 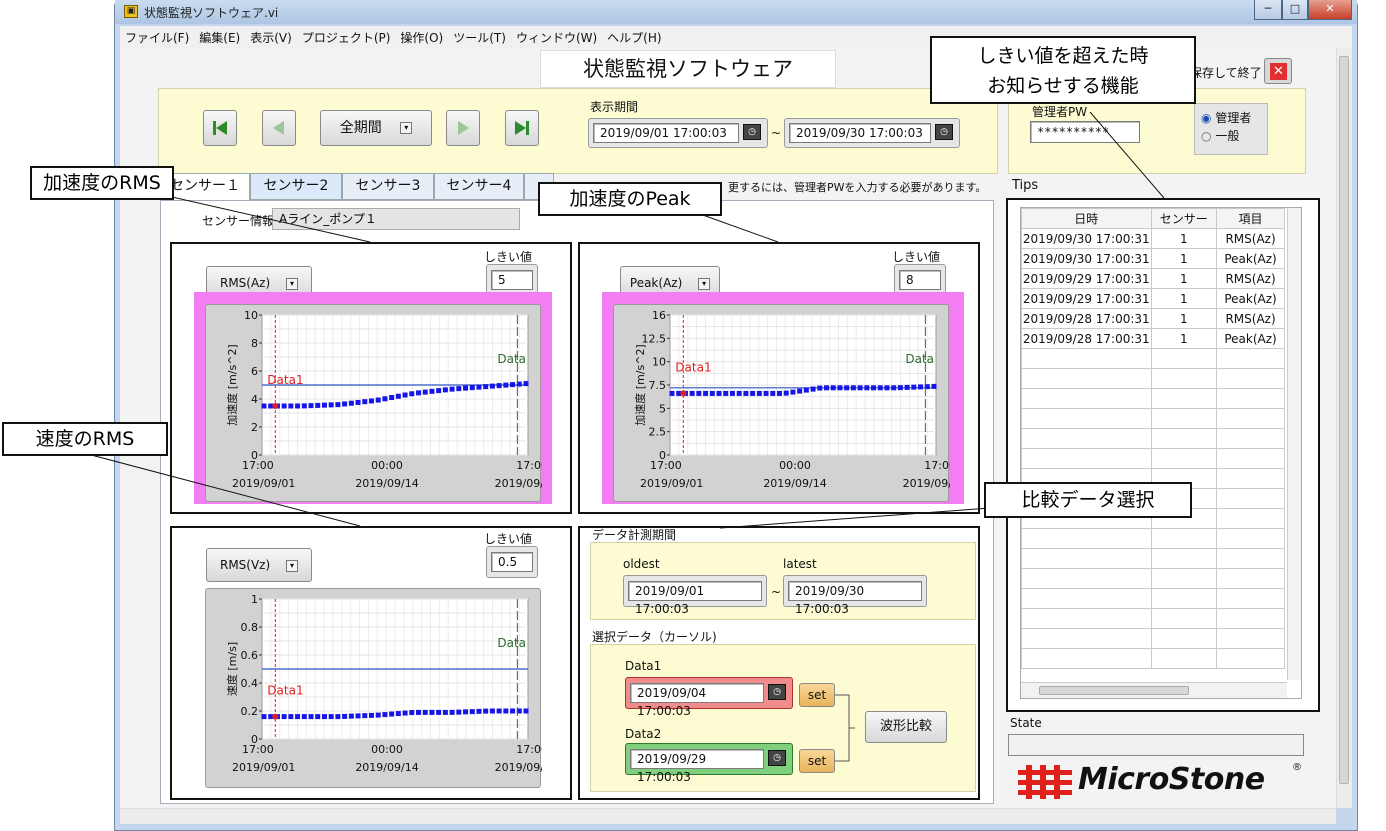 I want to click on callout-compare-select: 比較データ選択, so click(x=1088, y=500).